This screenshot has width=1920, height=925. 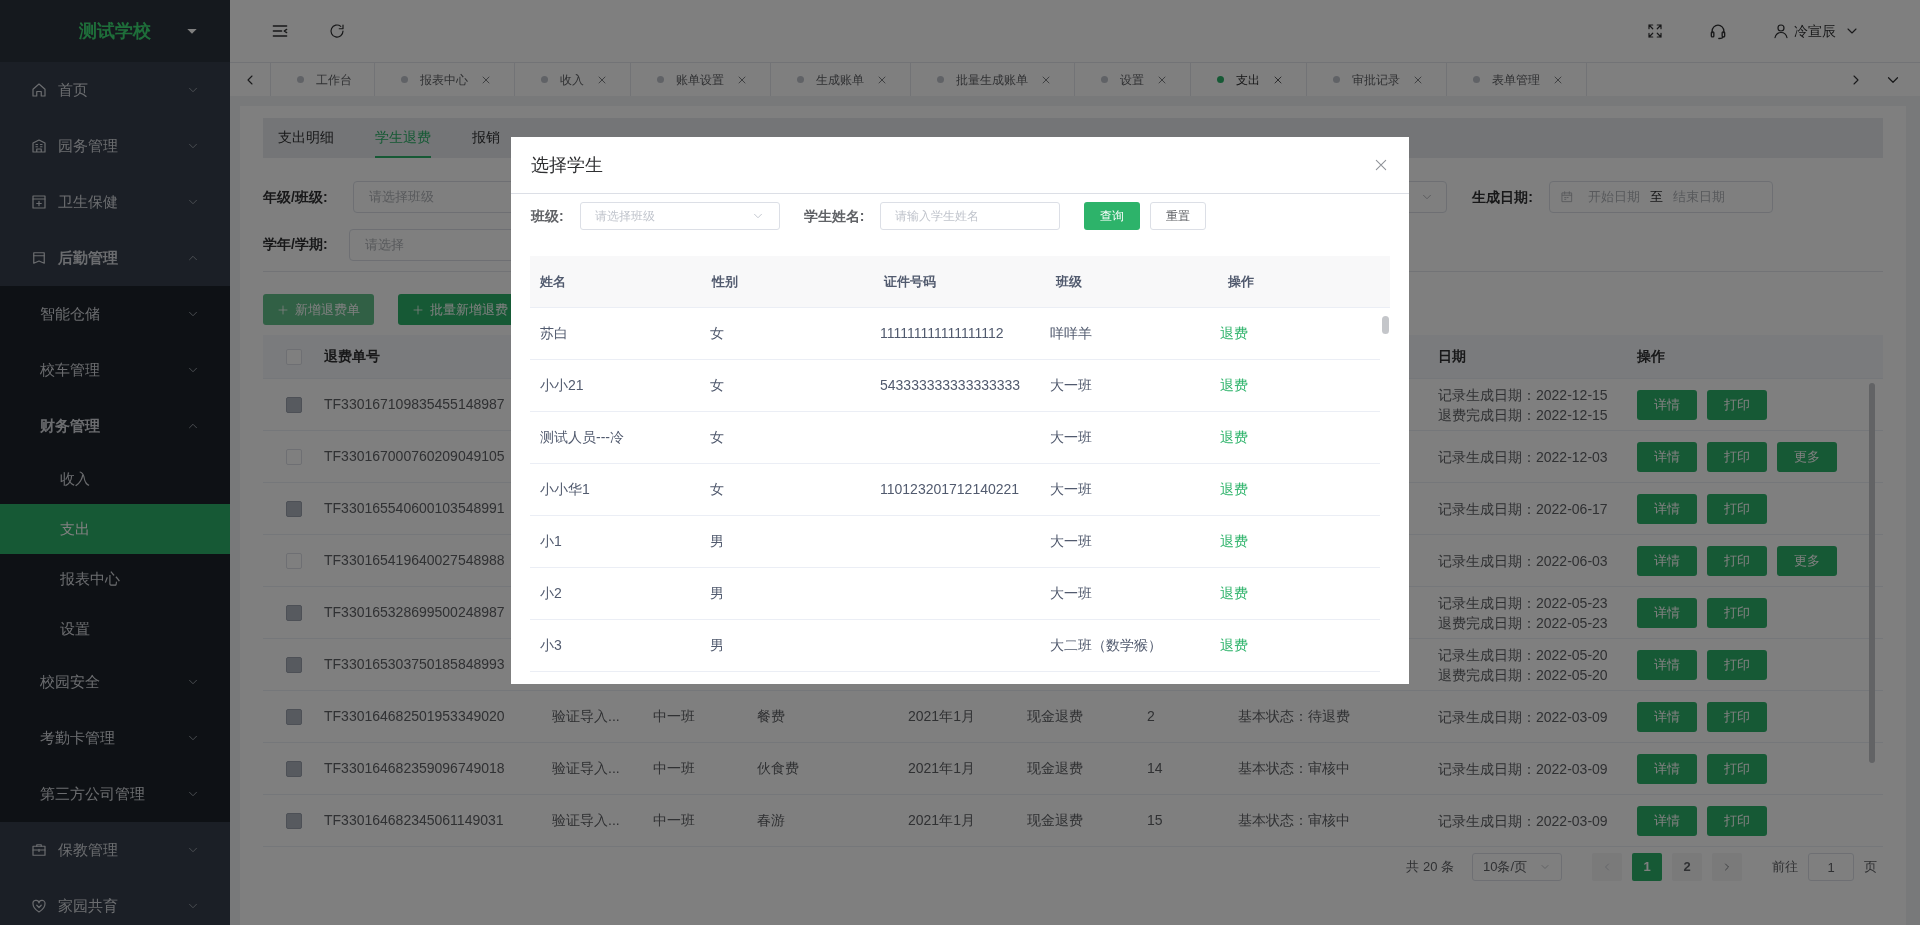 What do you see at coordinates (1155, 820) in the screenshot?
I see `table-cell-text: 15` at bounding box center [1155, 820].